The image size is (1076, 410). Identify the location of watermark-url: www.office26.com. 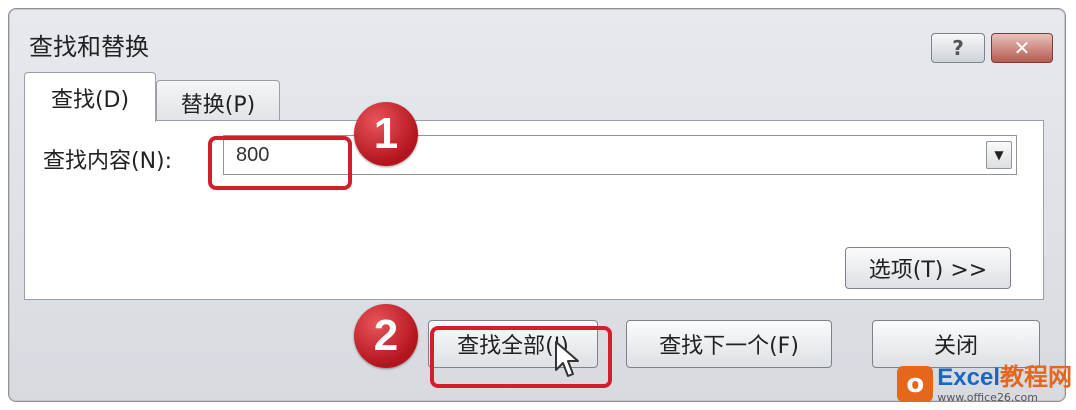
(987, 397).